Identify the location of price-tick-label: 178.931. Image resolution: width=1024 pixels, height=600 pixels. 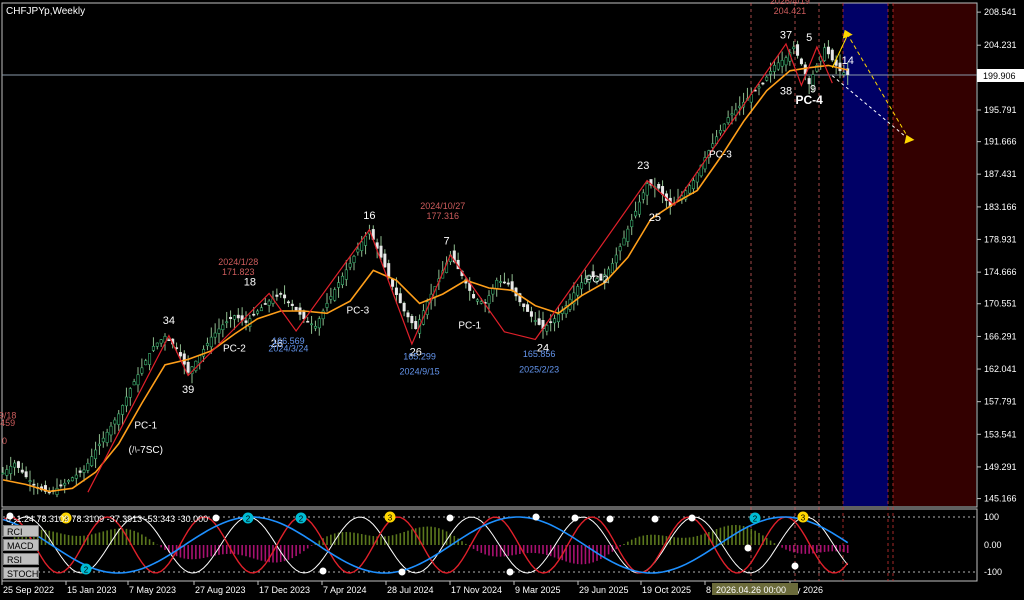
(1000, 239).